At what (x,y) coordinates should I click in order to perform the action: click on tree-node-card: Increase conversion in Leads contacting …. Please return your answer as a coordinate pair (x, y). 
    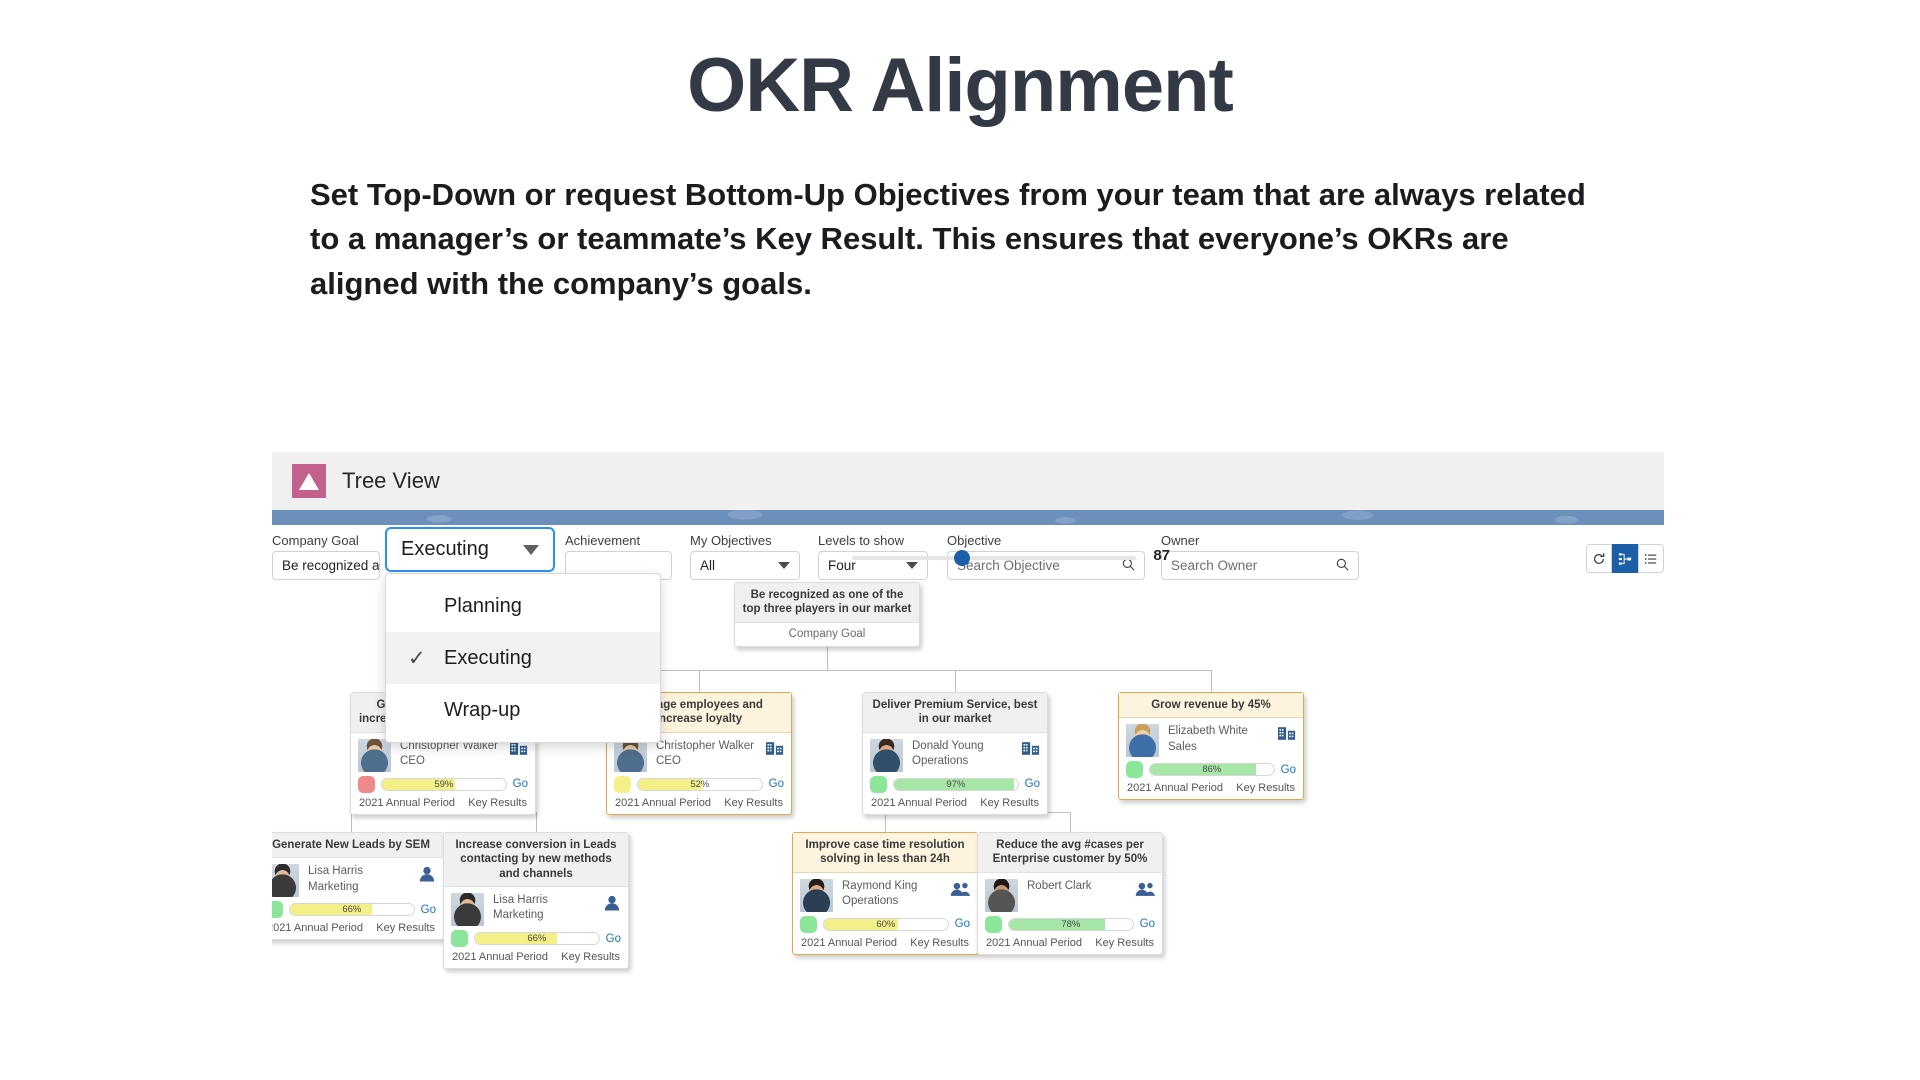
    Looking at the image, I should click on (536, 901).